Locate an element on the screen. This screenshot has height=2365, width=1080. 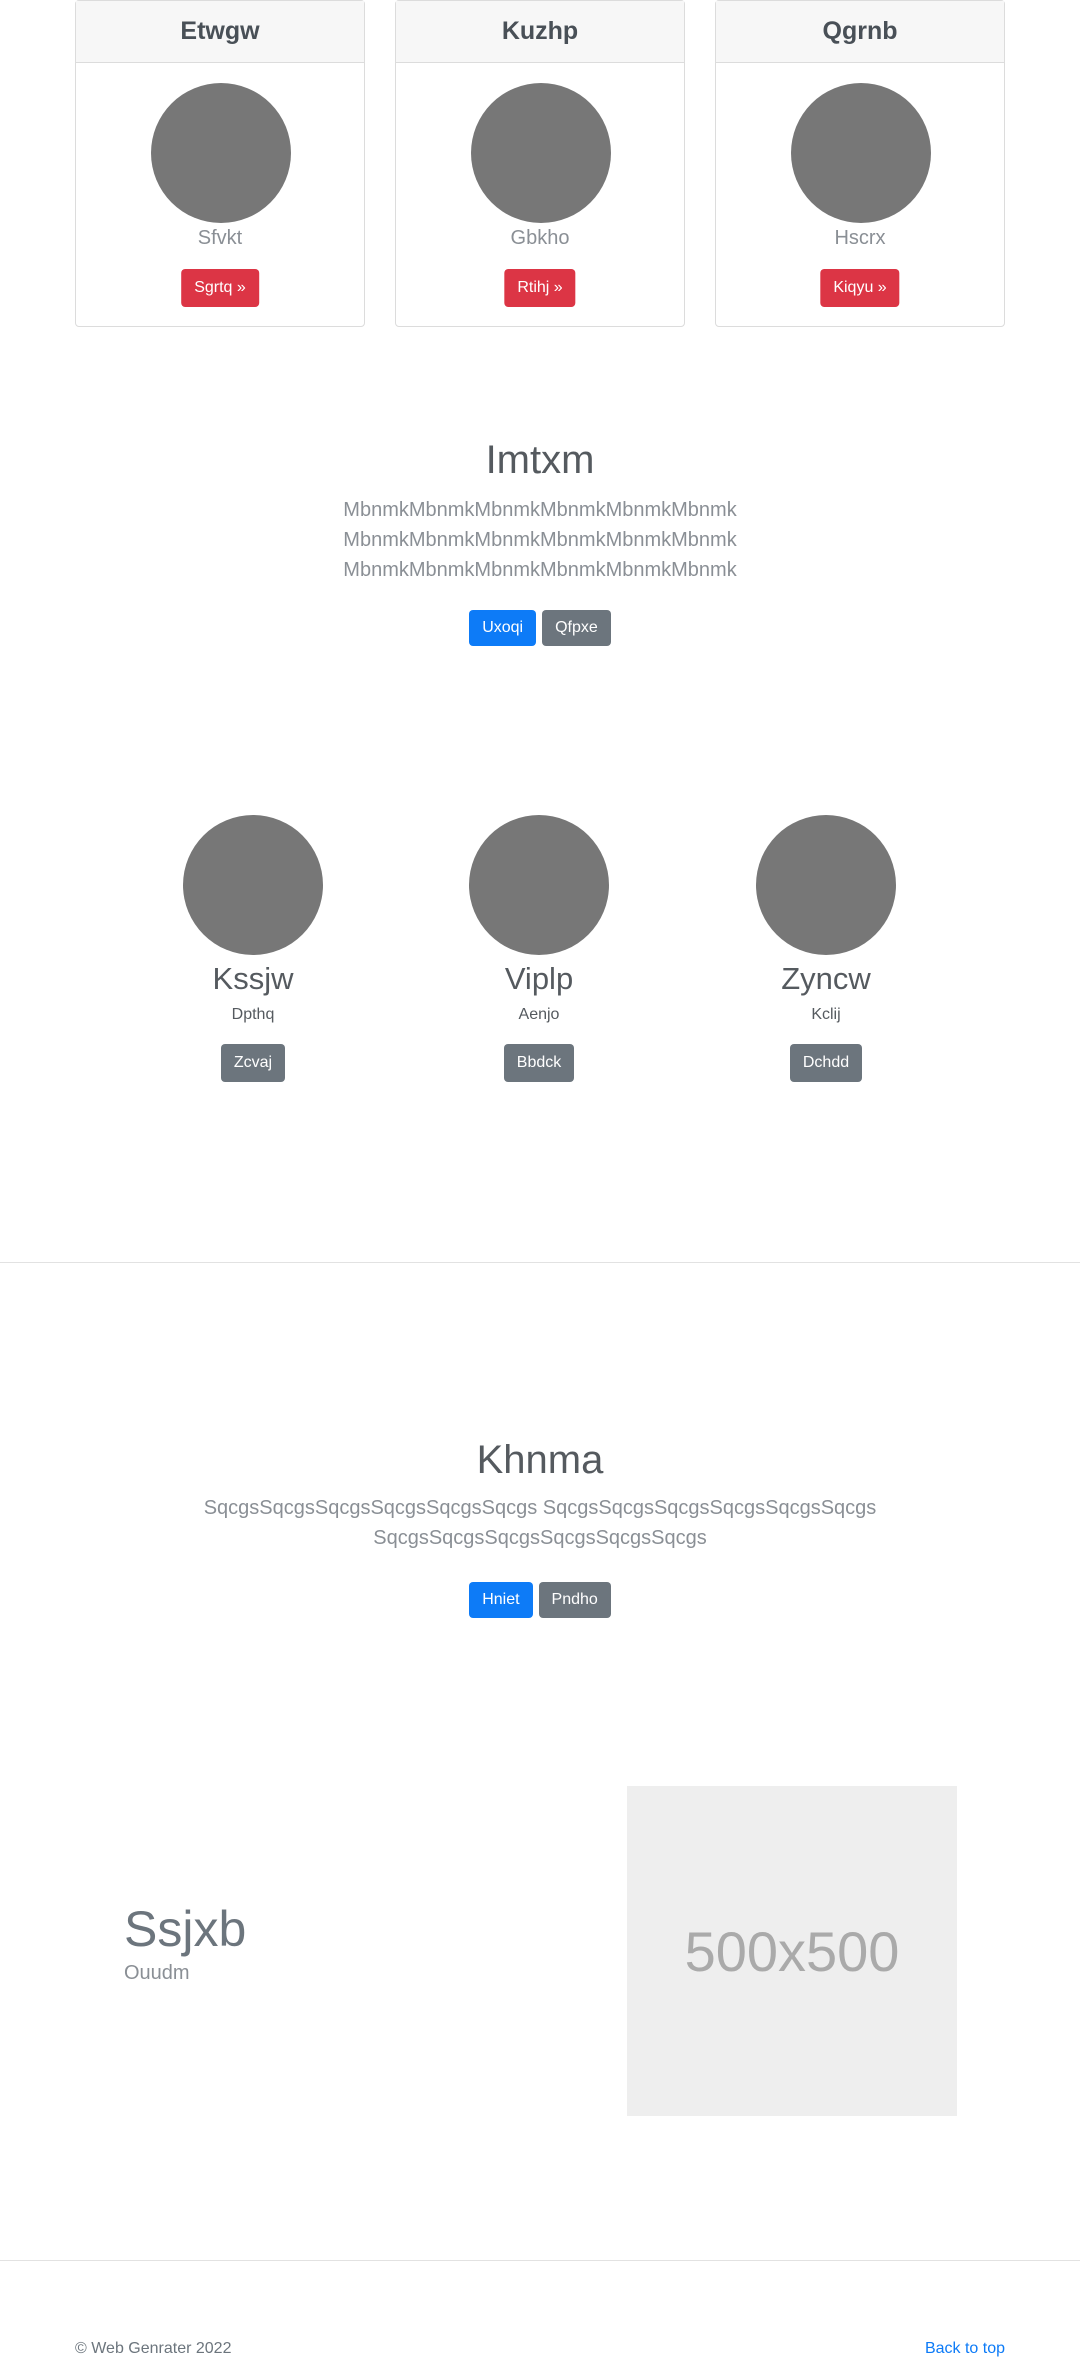
hero-button-row: Uxoqi Qfpxe is located at coordinates (540, 628).